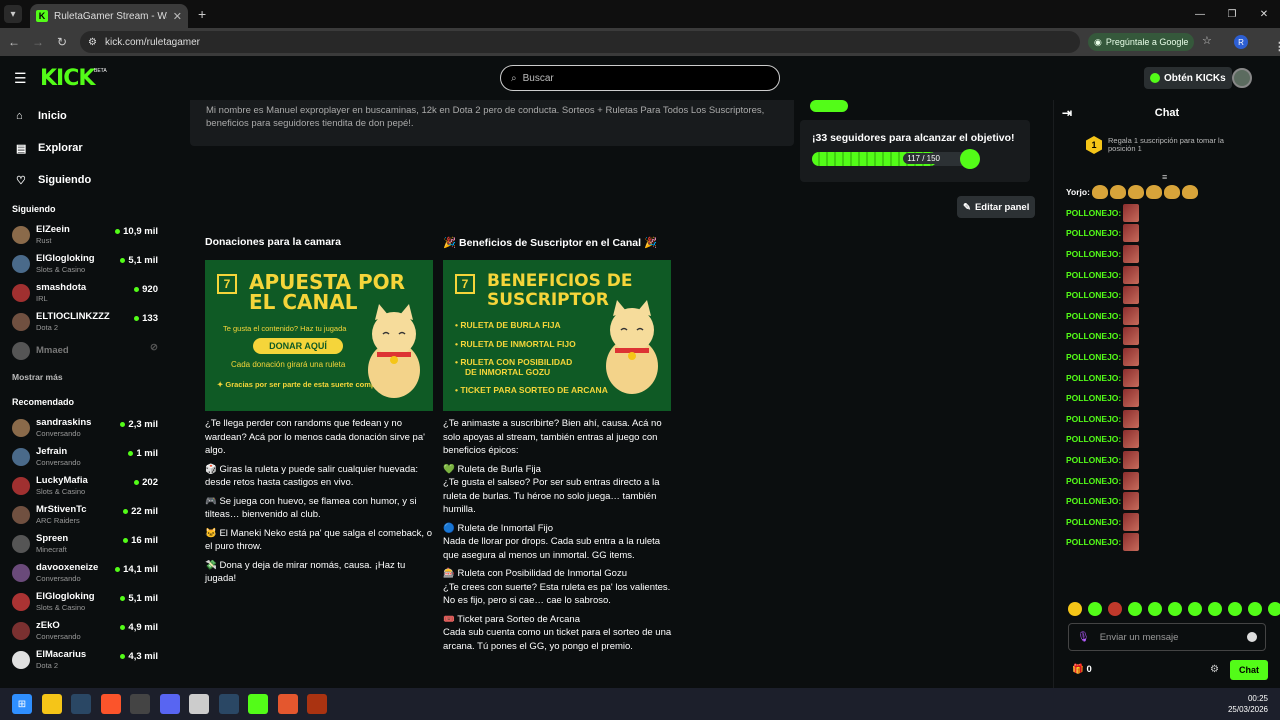 The image size is (1280, 720). What do you see at coordinates (1248, 704) in the screenshot?
I see `system-clock: 00:25 25/03/2026` at bounding box center [1248, 704].